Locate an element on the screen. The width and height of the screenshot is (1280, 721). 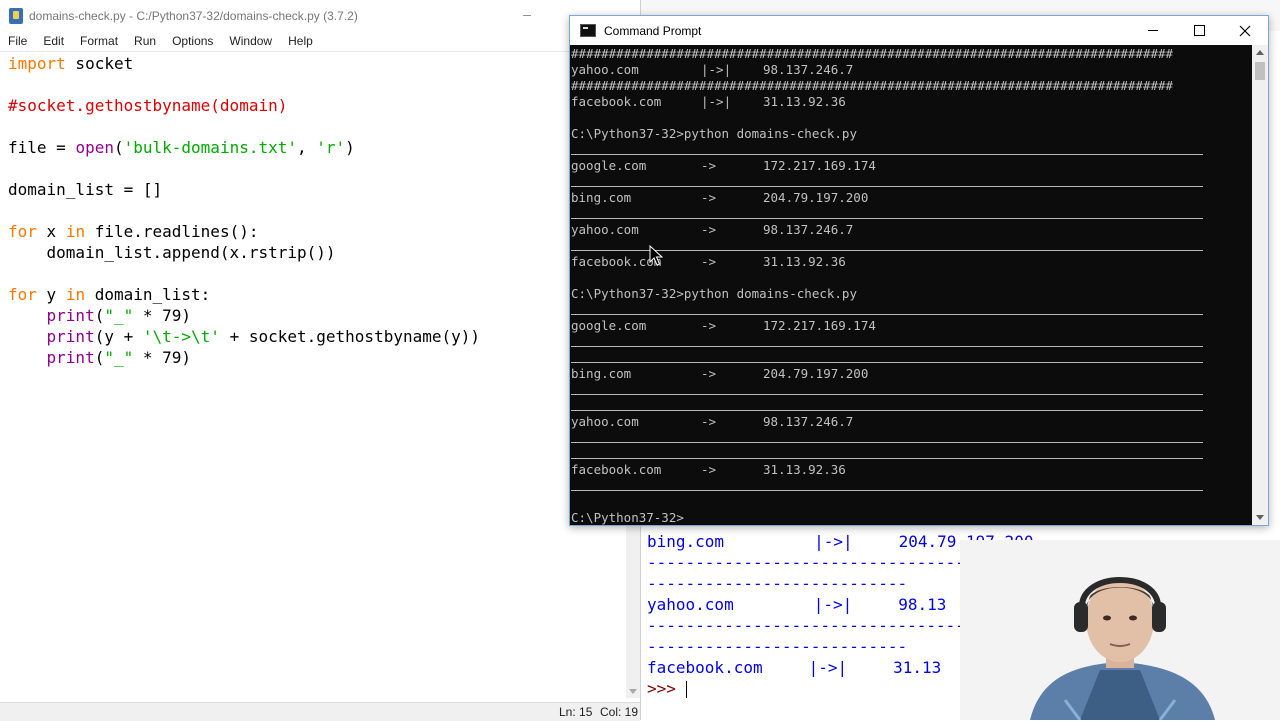
code-line-13: print("_" * 79) is located at coordinates (288, 315).